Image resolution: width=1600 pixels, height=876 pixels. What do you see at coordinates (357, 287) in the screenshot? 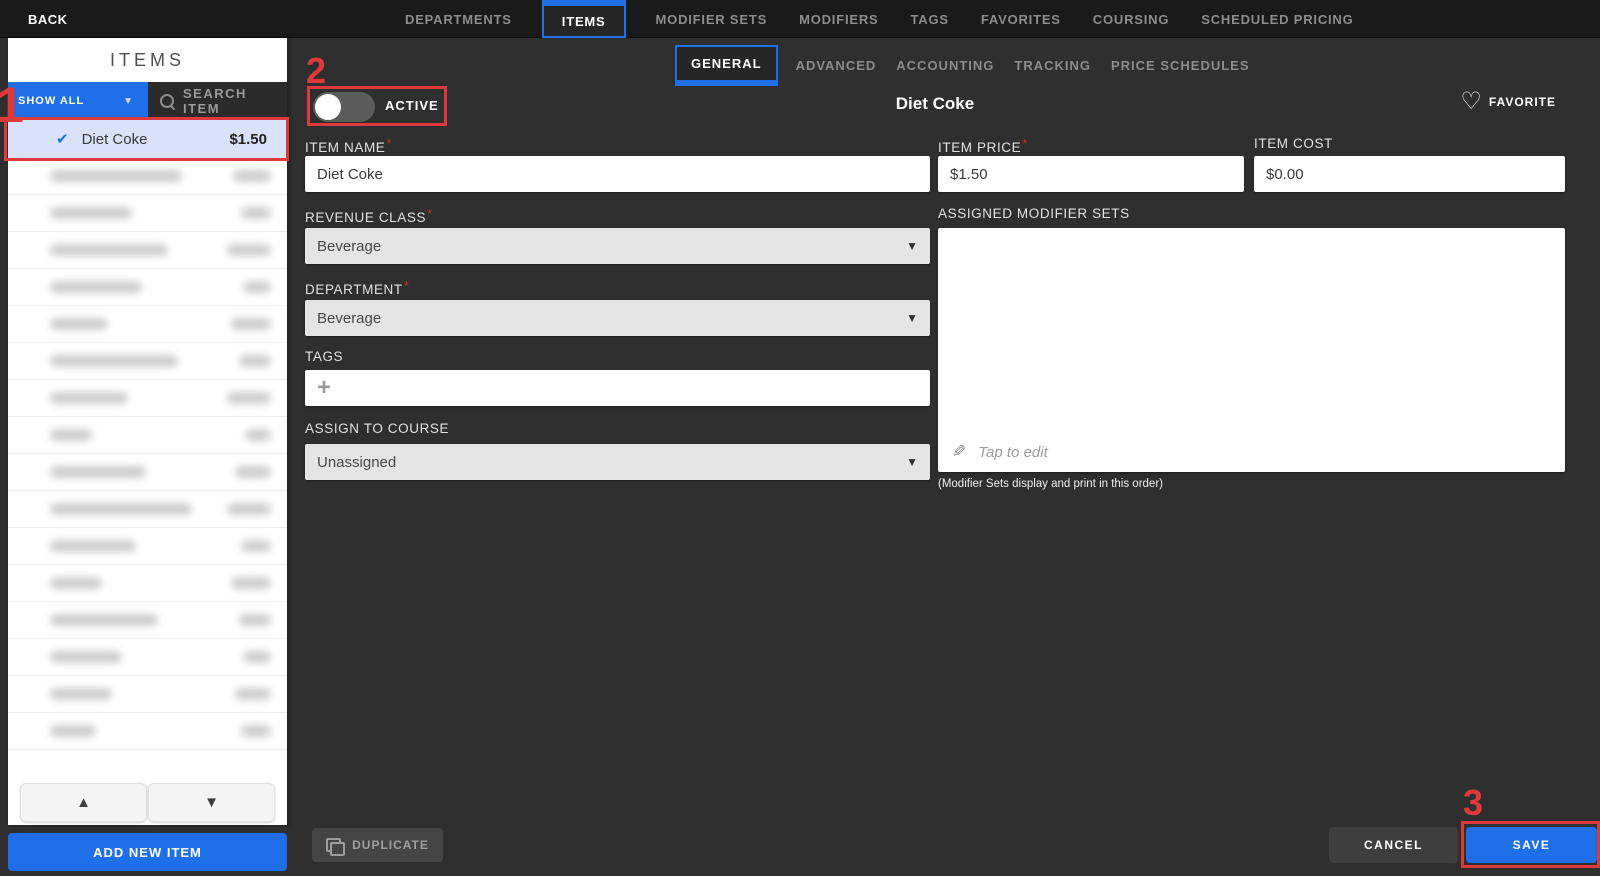
I see `department-label: DEPARTMENT*` at bounding box center [357, 287].